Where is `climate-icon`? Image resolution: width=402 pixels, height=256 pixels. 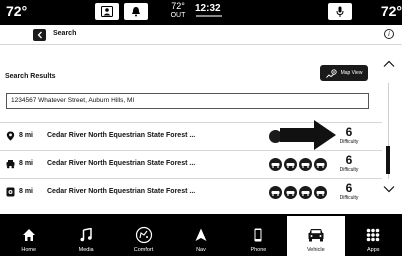 climate-icon is located at coordinates (143, 235).